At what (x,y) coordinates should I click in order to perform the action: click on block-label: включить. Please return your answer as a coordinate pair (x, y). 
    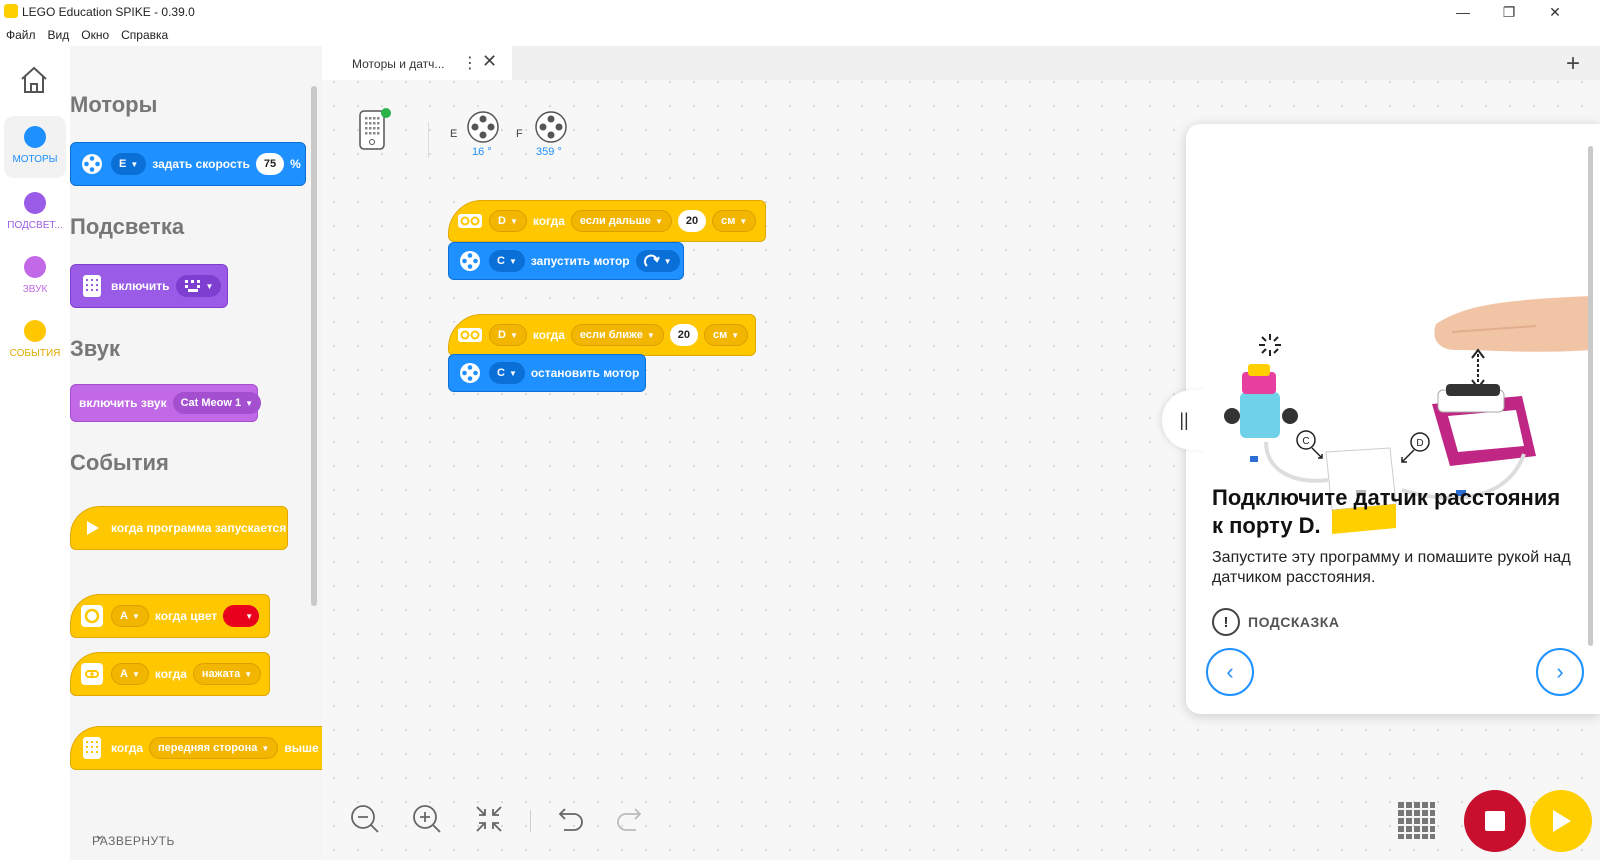
    Looking at the image, I should click on (140, 286).